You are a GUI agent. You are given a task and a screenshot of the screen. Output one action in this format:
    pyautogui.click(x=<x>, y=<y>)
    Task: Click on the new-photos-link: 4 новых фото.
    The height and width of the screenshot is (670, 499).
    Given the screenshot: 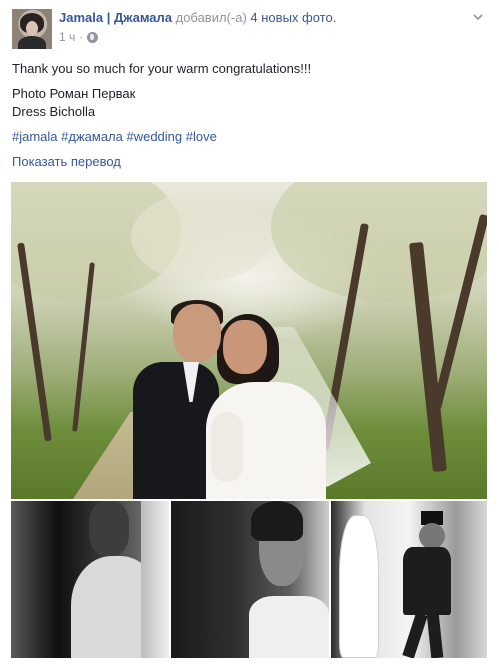 What is the action you would take?
    pyautogui.click(x=293, y=17)
    